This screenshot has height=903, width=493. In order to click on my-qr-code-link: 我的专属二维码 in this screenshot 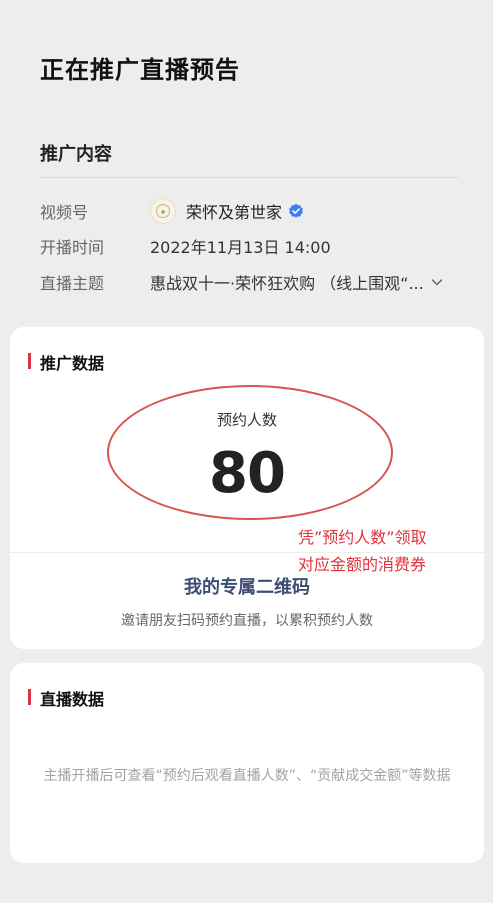, I will do `click(247, 586)`.